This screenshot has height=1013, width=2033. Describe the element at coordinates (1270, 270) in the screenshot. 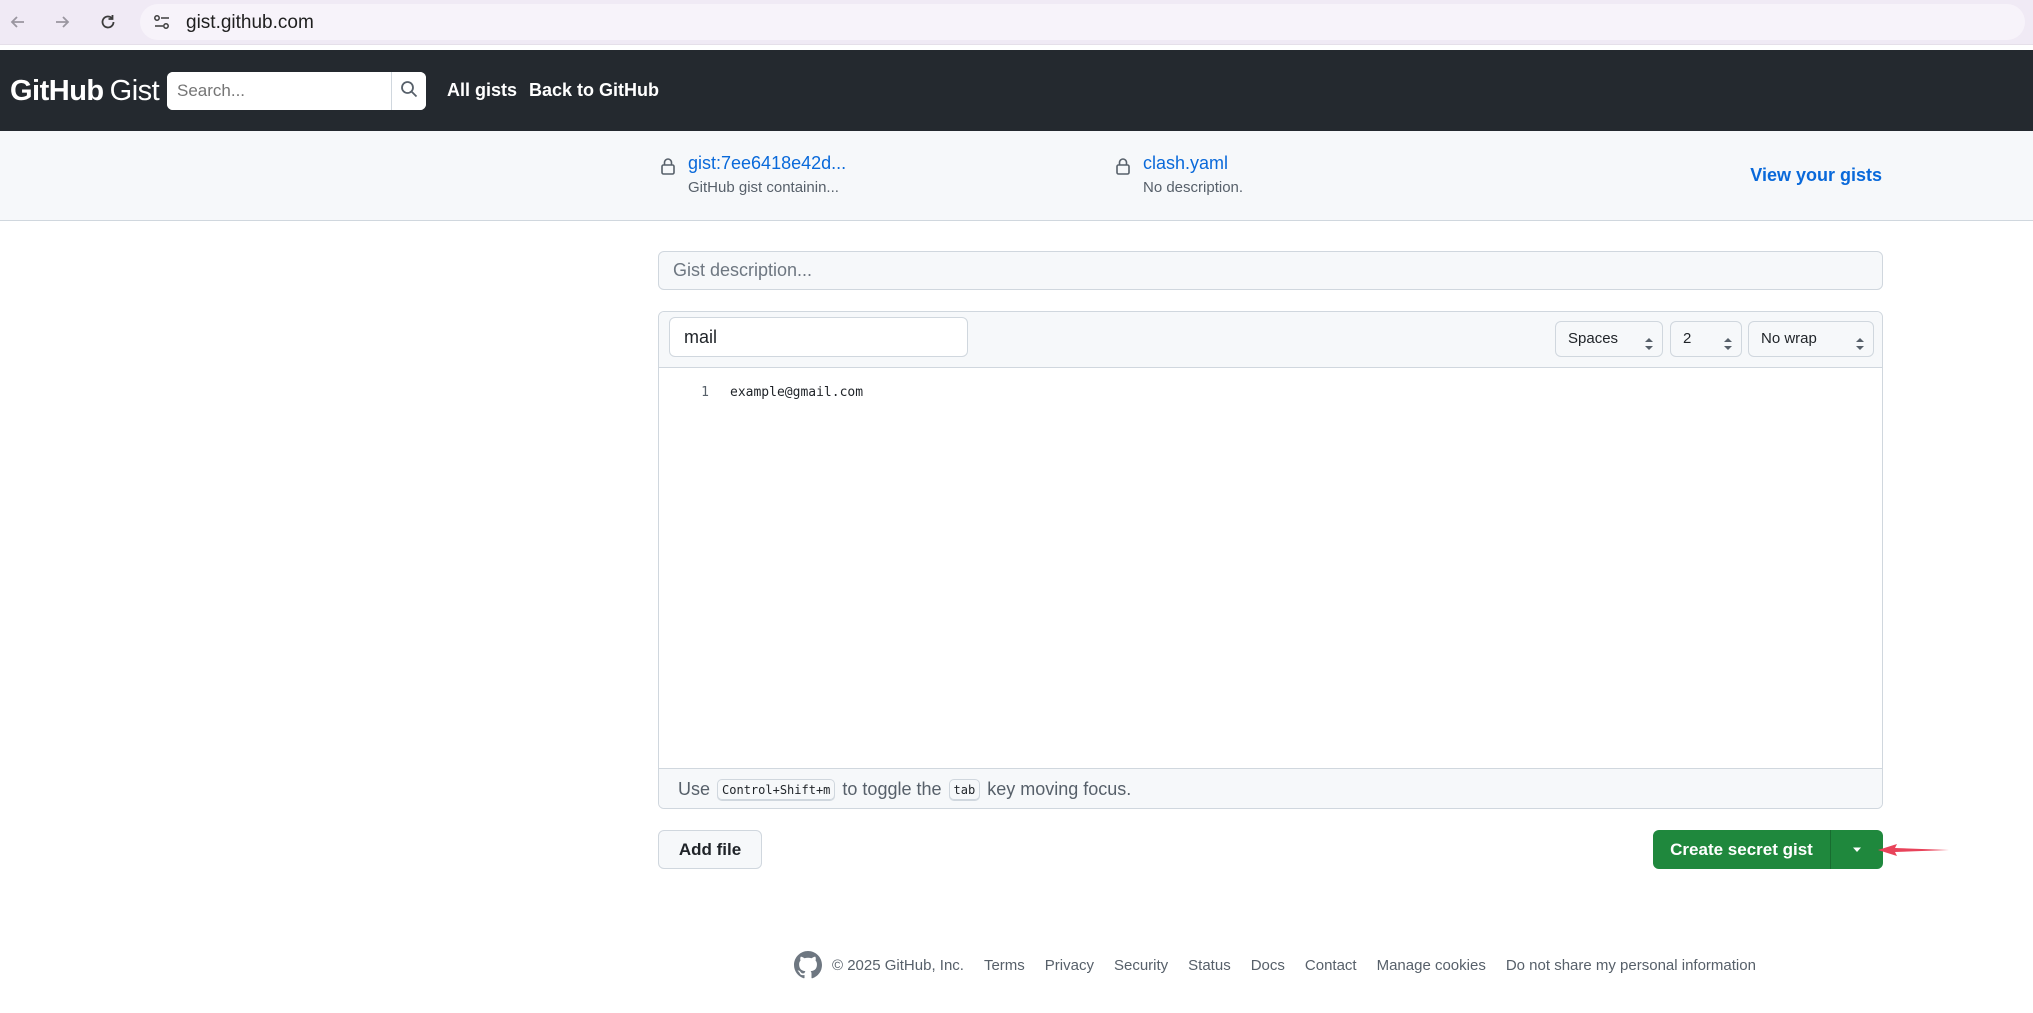

I see `gist-description-input` at that location.